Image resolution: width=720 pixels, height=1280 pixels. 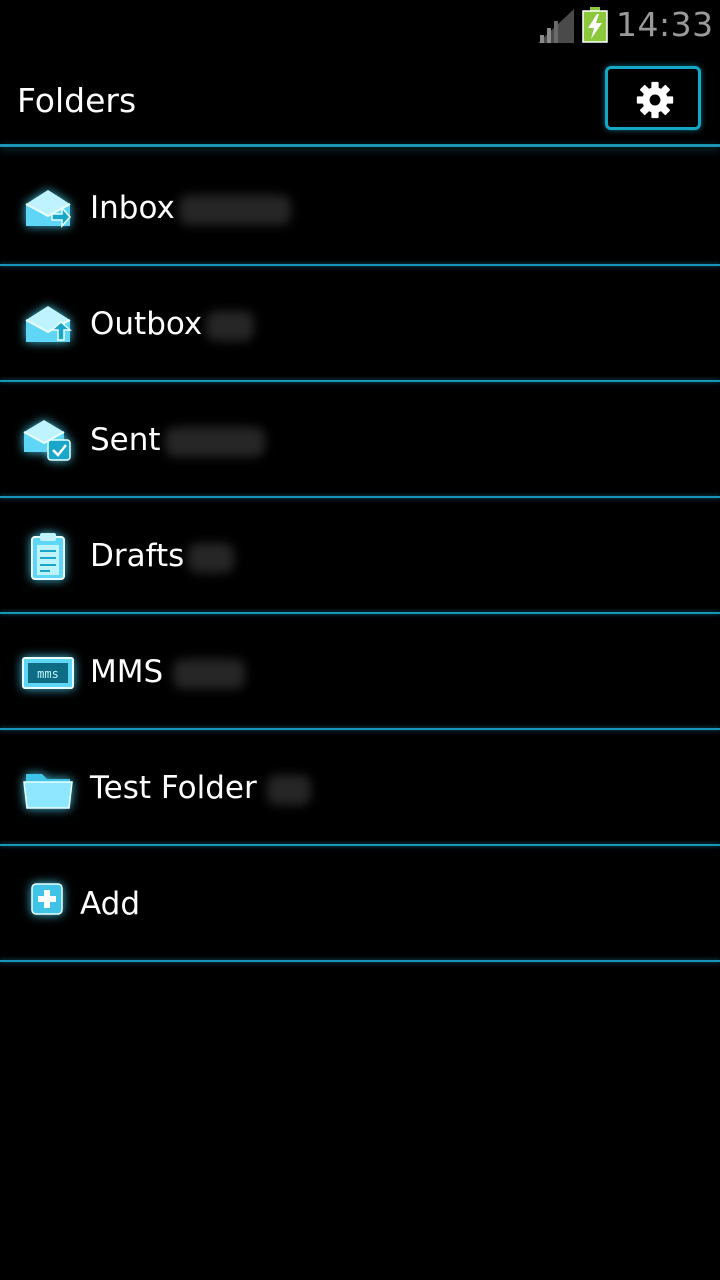 What do you see at coordinates (360, 145) in the screenshot?
I see `header-divider` at bounding box center [360, 145].